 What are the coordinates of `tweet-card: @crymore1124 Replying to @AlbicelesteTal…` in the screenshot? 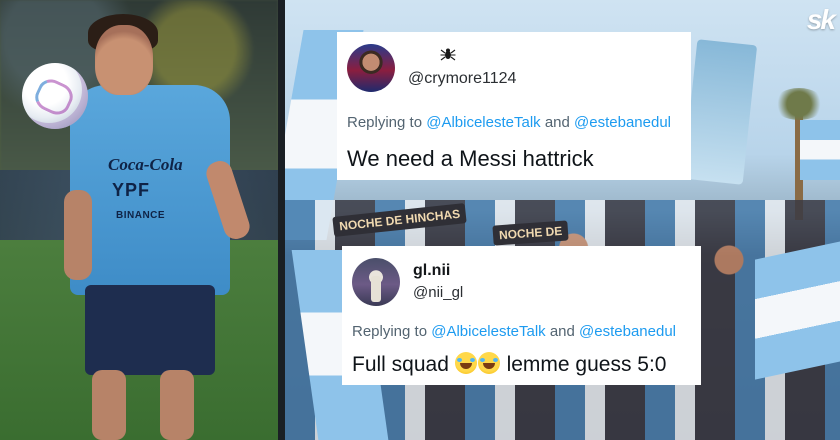 It's located at (514, 106).